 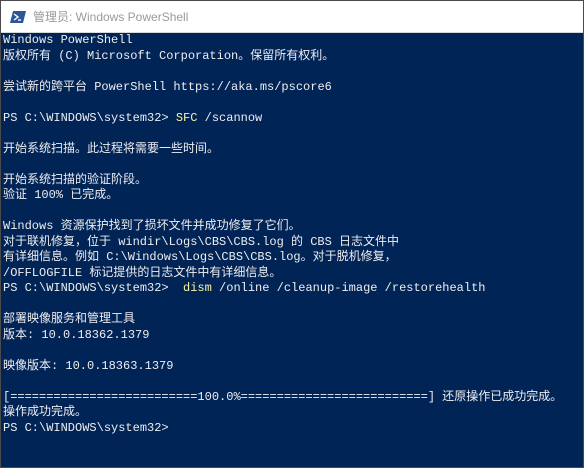 I want to click on console-line: 部署映像服务和管理工具, so click(x=69, y=319).